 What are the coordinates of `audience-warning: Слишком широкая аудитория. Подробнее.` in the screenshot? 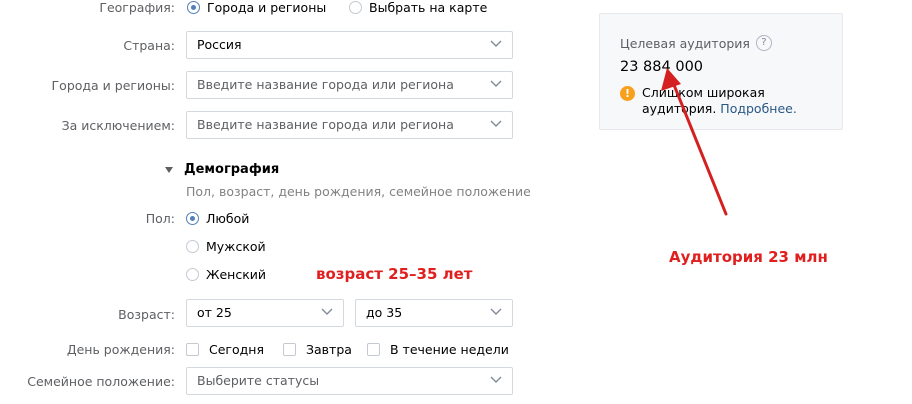 It's located at (727, 101).